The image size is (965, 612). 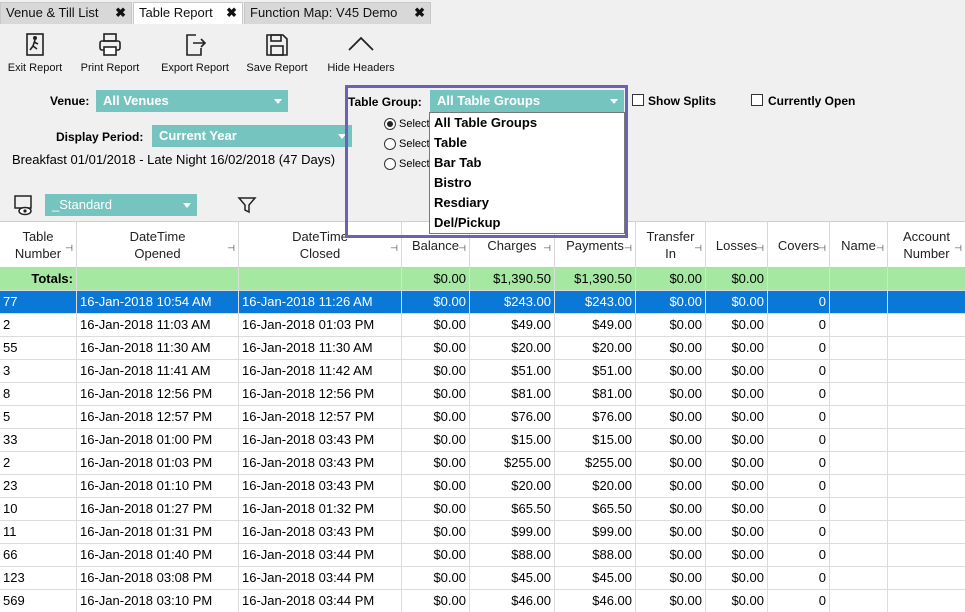 I want to click on print-report-label: Print Report, so click(x=110, y=68).